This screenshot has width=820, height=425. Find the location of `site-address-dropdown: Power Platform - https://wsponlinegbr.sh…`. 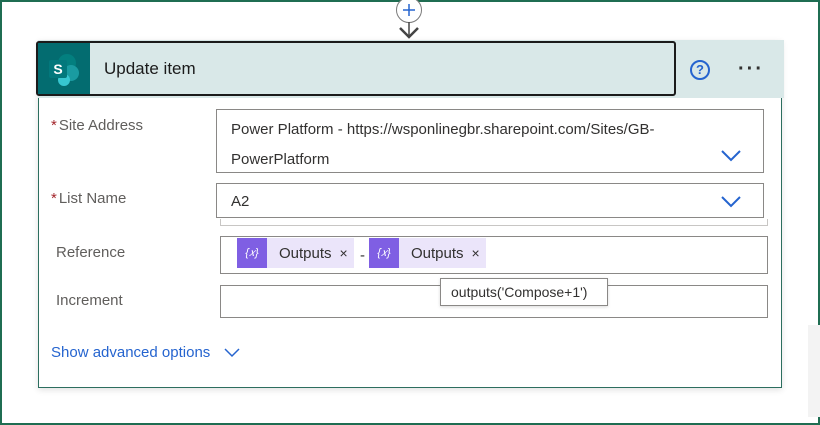

site-address-dropdown: Power Platform - https://wsponlinegbr.sh… is located at coordinates (490, 141).